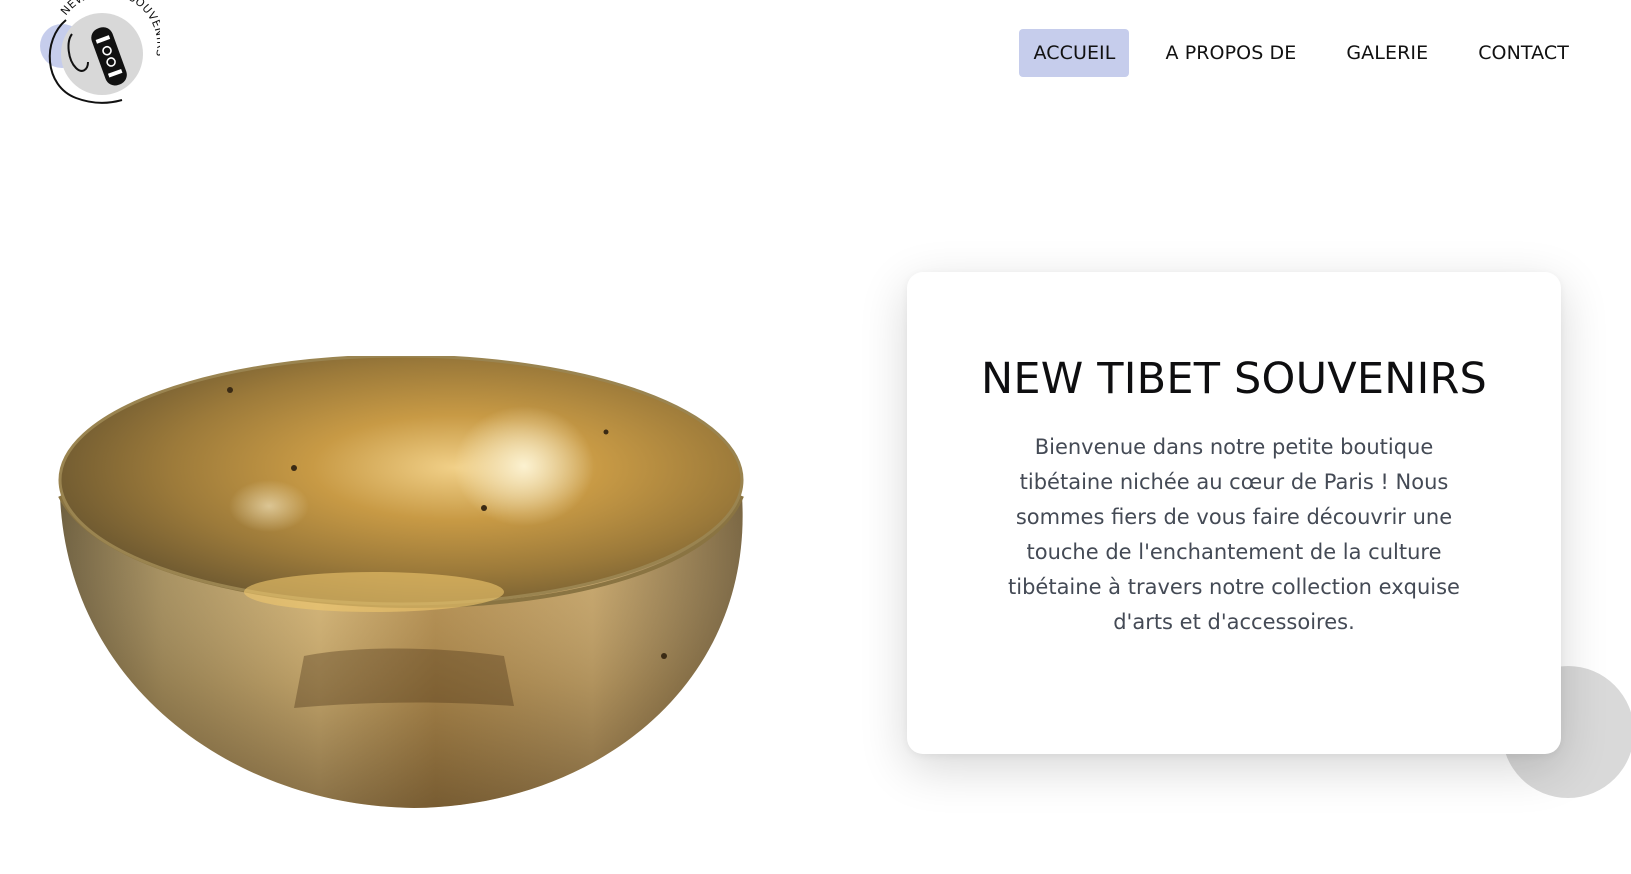 This screenshot has width=1631, height=874. Describe the element at coordinates (1387, 53) in the screenshot. I see `nav-galerie: GALERIE` at that location.